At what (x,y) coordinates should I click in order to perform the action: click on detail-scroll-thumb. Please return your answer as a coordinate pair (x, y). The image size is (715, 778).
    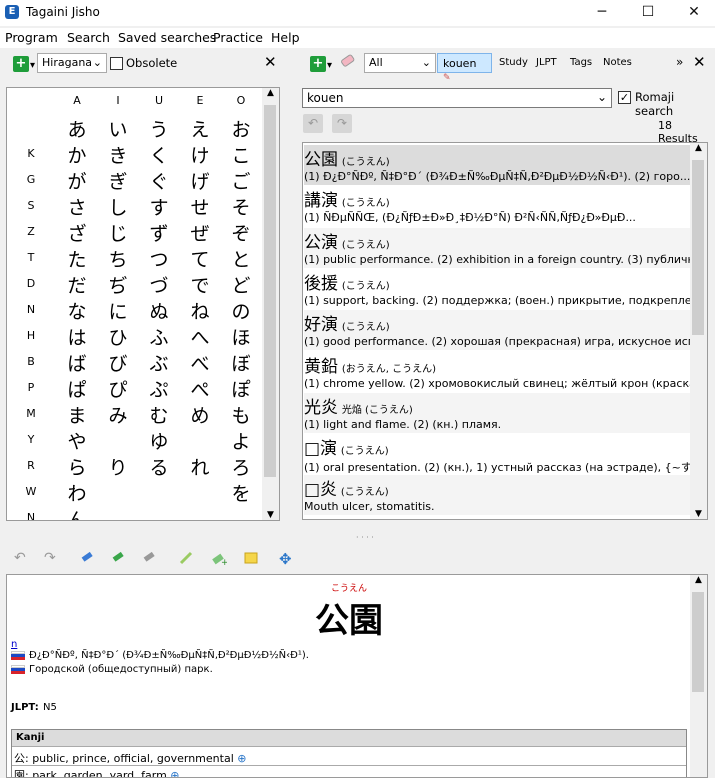
    Looking at the image, I should click on (698, 642).